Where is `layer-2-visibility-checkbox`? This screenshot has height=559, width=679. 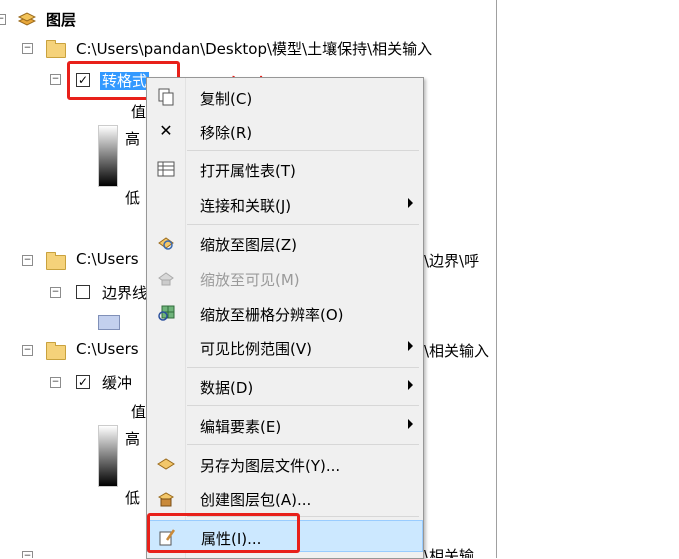
layer-2-visibility-checkbox is located at coordinates (83, 292).